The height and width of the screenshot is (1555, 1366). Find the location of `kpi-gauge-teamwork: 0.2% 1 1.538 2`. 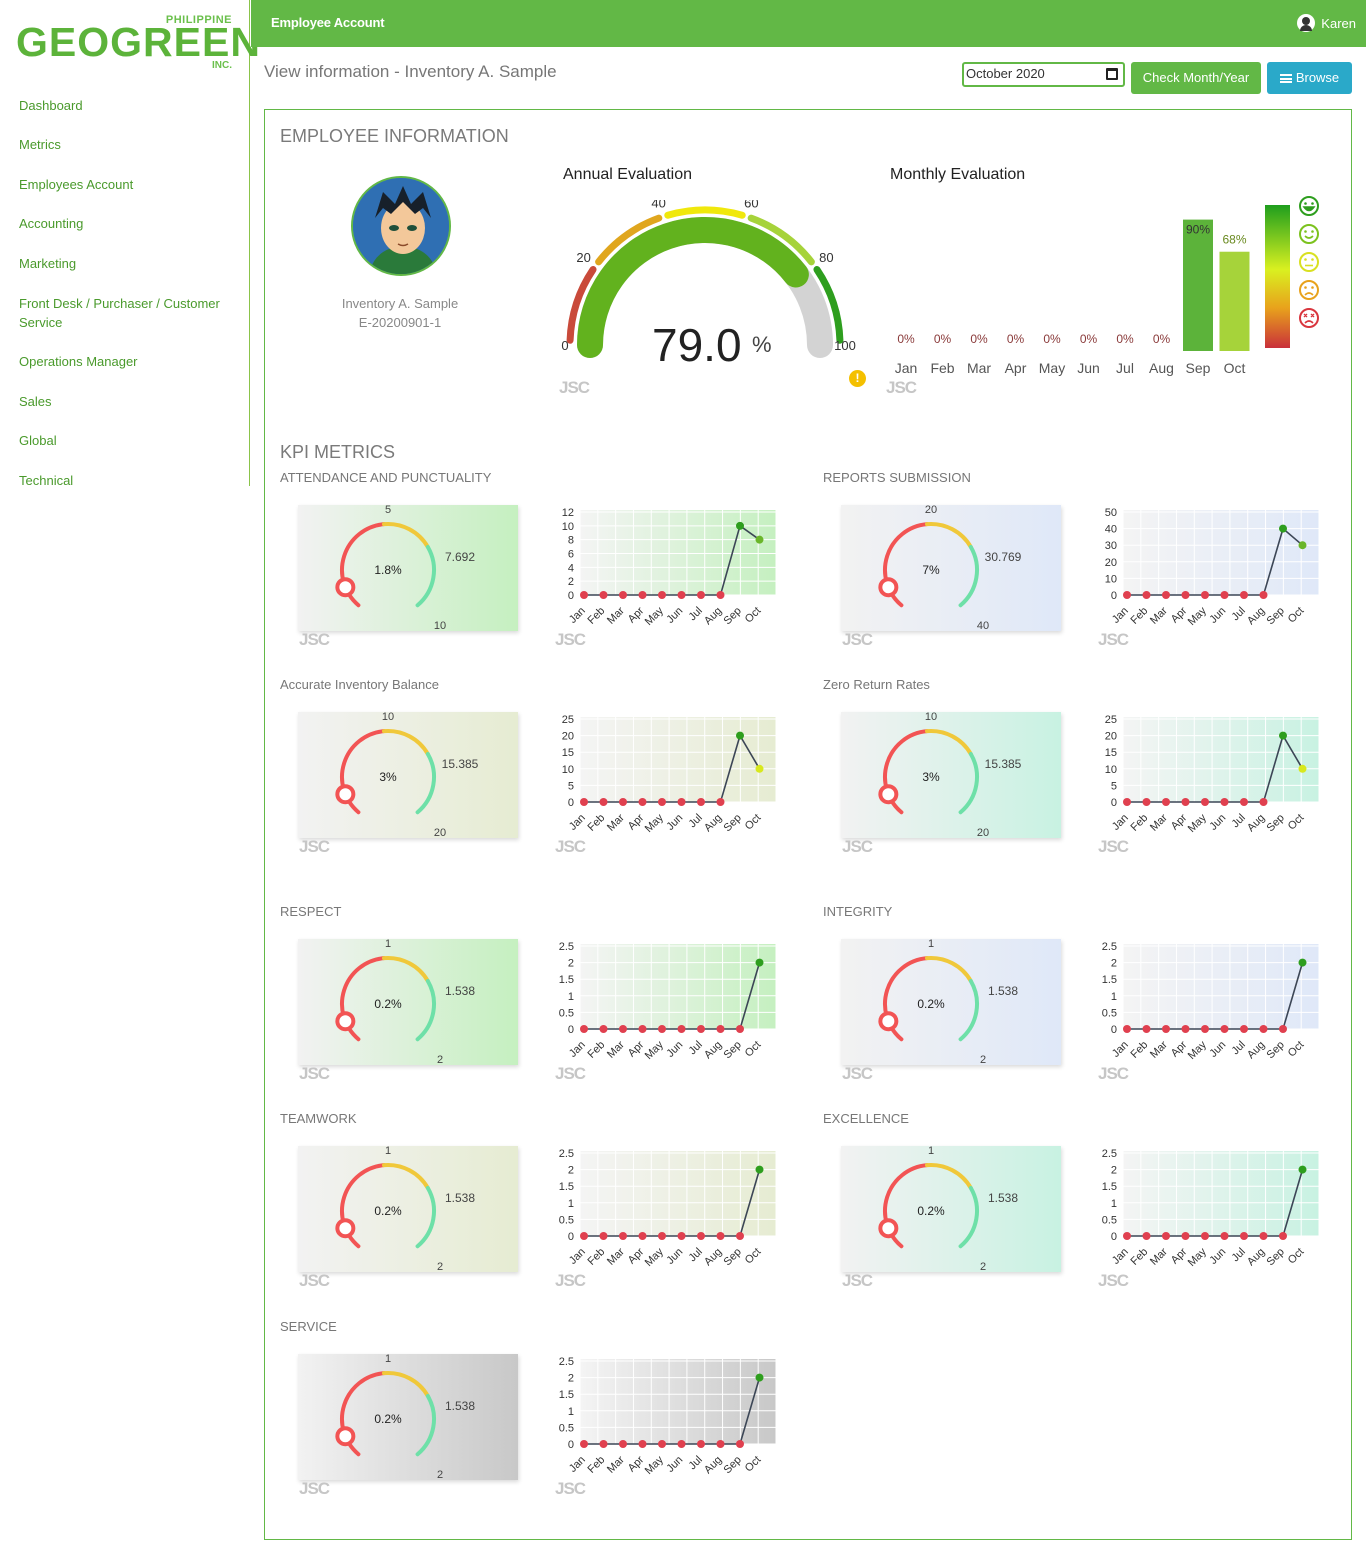

kpi-gauge-teamwork: 0.2% 1 1.538 2 is located at coordinates (408, 1209).